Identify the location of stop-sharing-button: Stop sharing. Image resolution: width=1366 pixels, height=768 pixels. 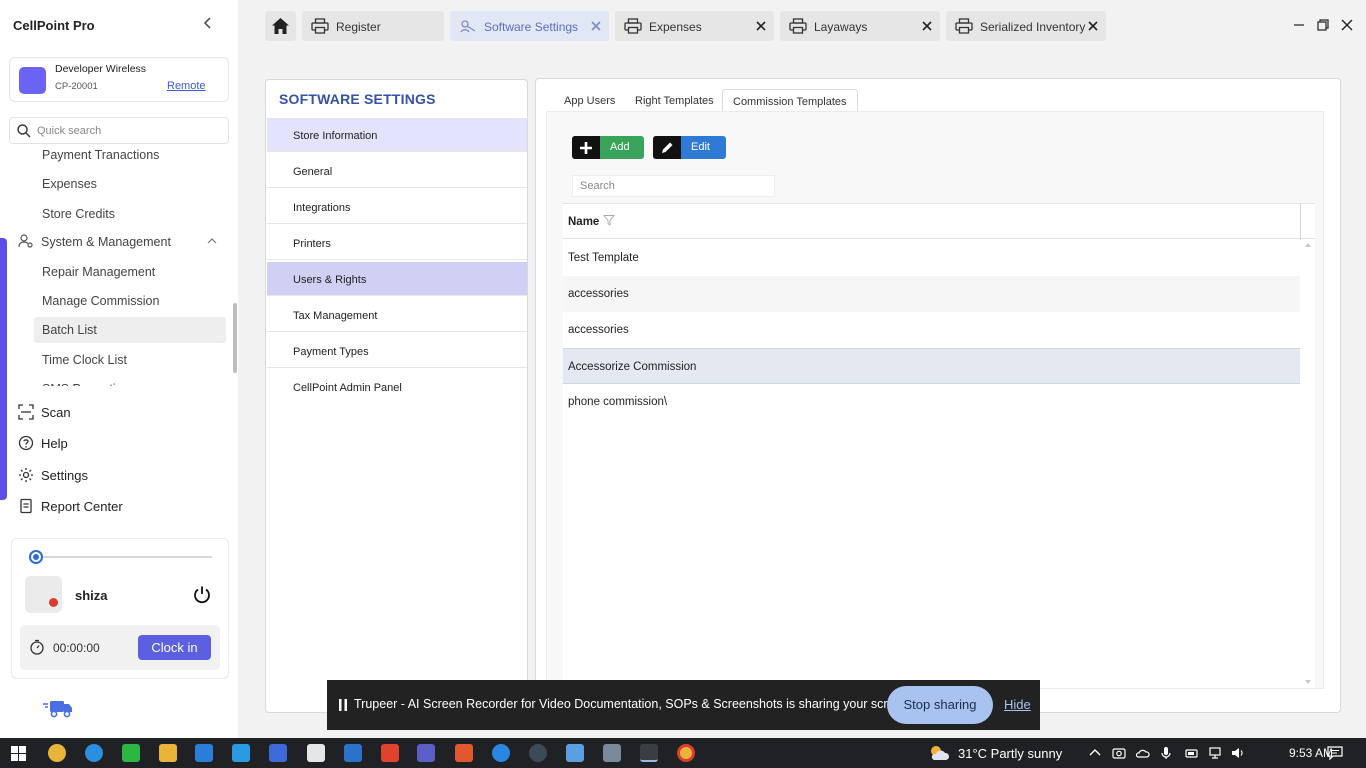
(940, 705).